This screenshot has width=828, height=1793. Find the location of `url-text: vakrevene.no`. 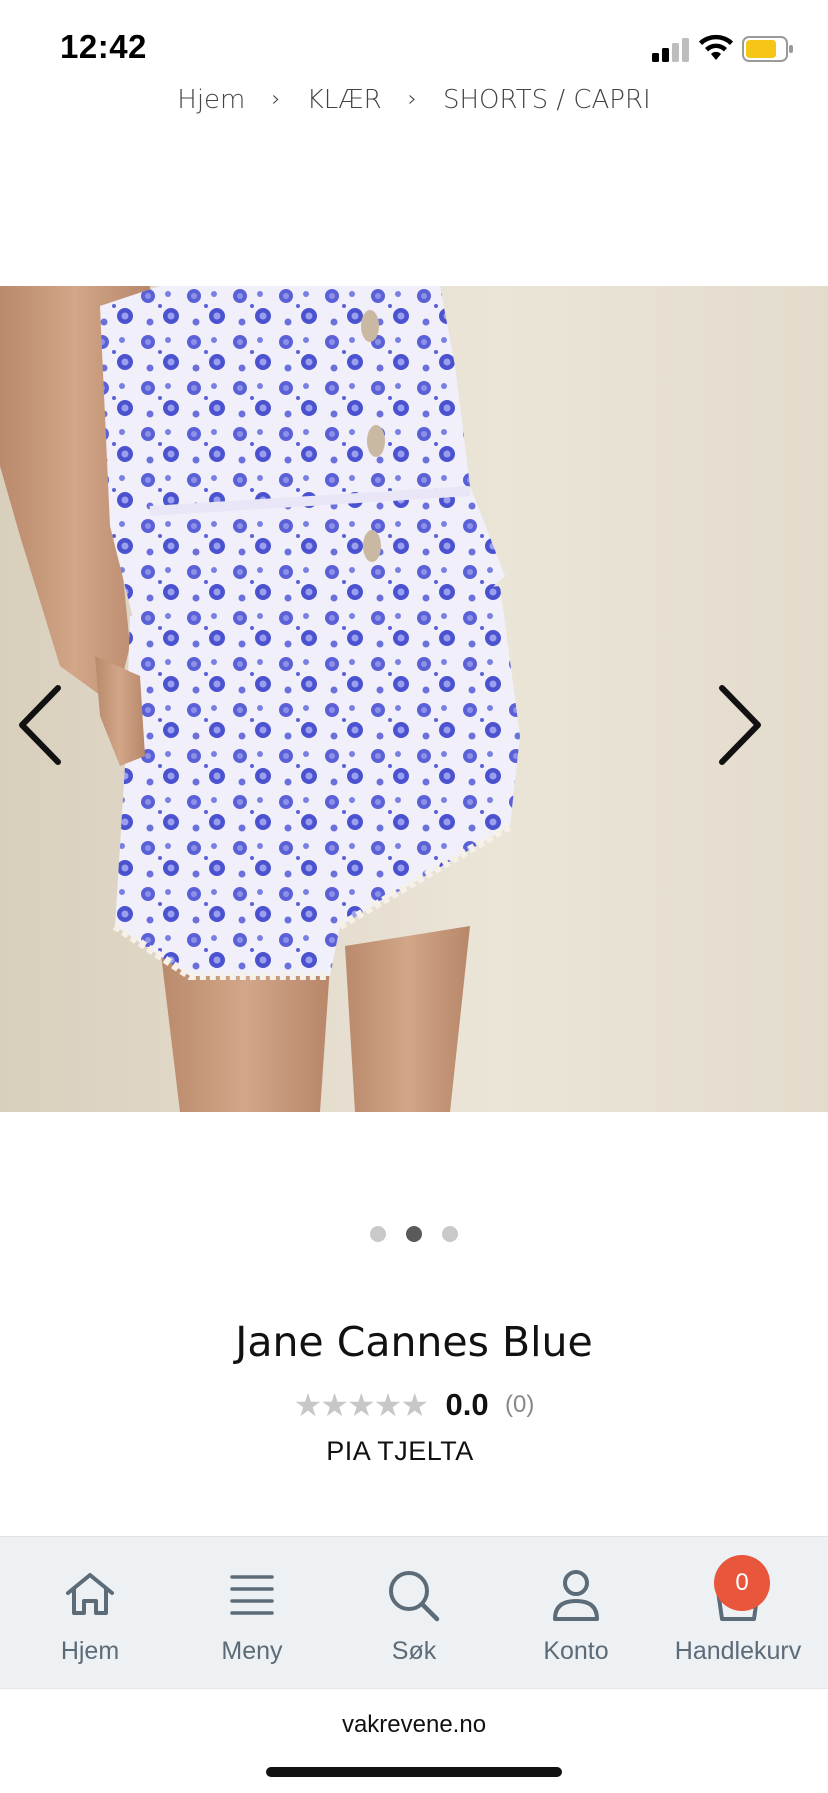

url-text: vakrevene.no is located at coordinates (414, 1725).